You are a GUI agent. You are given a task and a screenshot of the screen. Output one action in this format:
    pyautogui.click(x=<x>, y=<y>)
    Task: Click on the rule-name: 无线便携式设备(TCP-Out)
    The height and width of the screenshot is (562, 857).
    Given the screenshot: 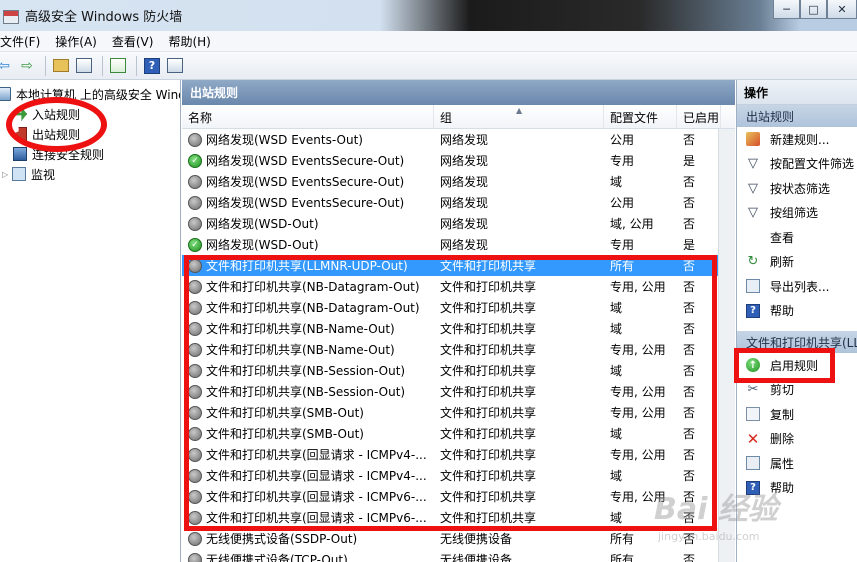 What is the action you would take?
    pyautogui.click(x=277, y=557)
    